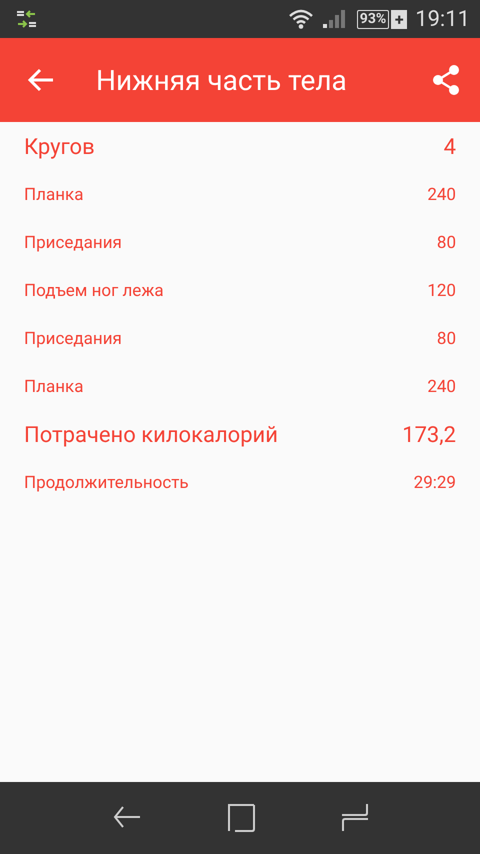 The height and width of the screenshot is (854, 480). What do you see at coordinates (27, 19) in the screenshot?
I see `notification-icon` at bounding box center [27, 19].